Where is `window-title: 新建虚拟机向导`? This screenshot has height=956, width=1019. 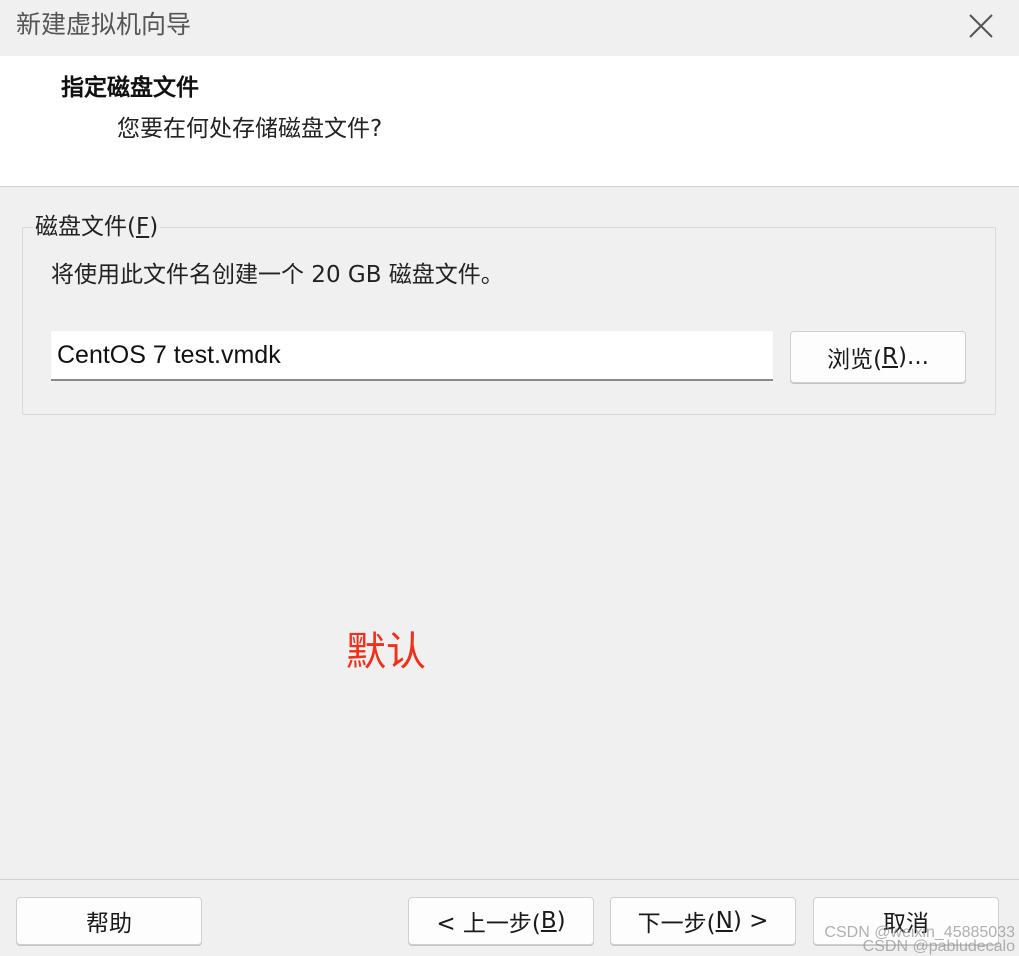
window-title: 新建虚拟机向导 is located at coordinates (104, 24).